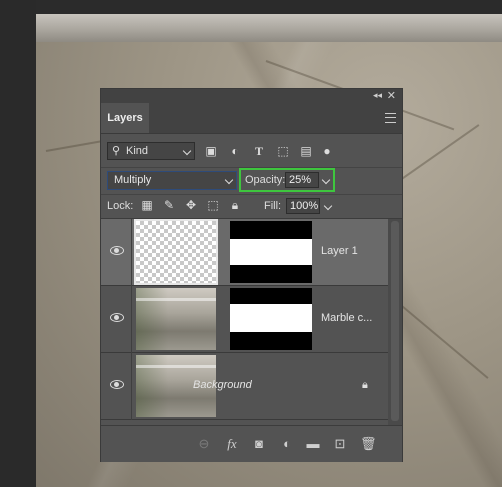 This screenshot has width=502, height=487. I want to click on blend-mode-select: Multiply, so click(172, 180).